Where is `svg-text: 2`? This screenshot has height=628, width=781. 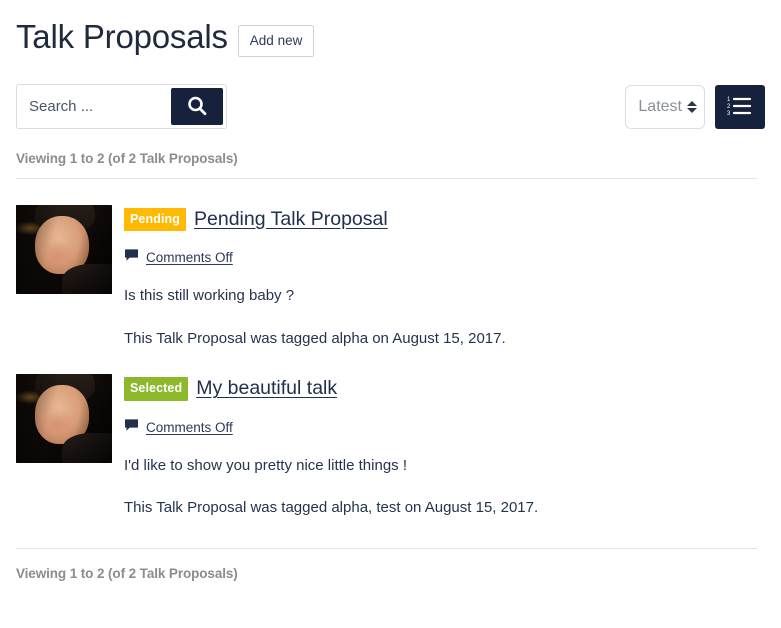
svg-text: 2 is located at coordinates (729, 107).